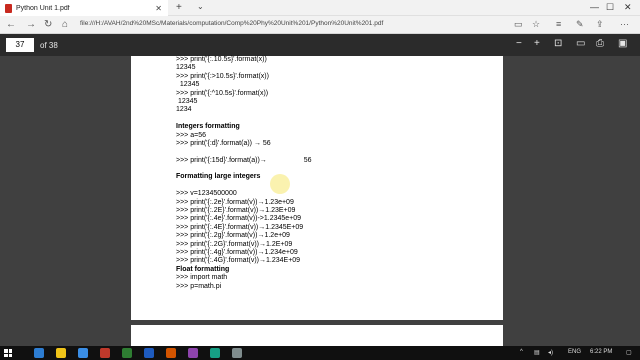 The image size is (640, 360). I want to click on code-line: >>> print('{:.4G}'.format(v))→1.234E+09, so click(238, 261).